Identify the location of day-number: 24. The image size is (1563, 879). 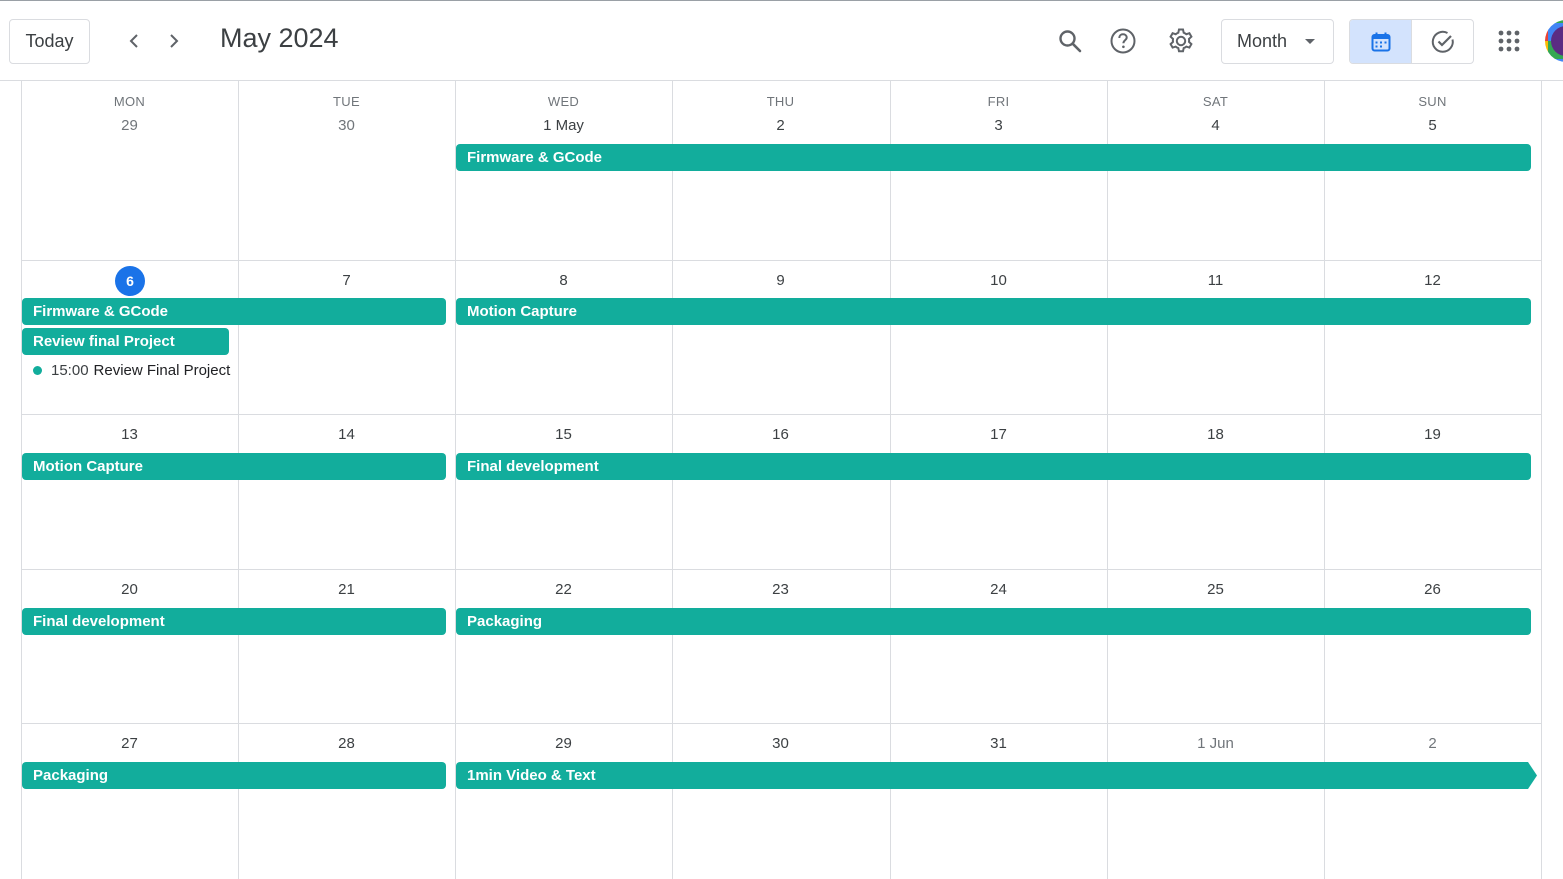
(998, 589).